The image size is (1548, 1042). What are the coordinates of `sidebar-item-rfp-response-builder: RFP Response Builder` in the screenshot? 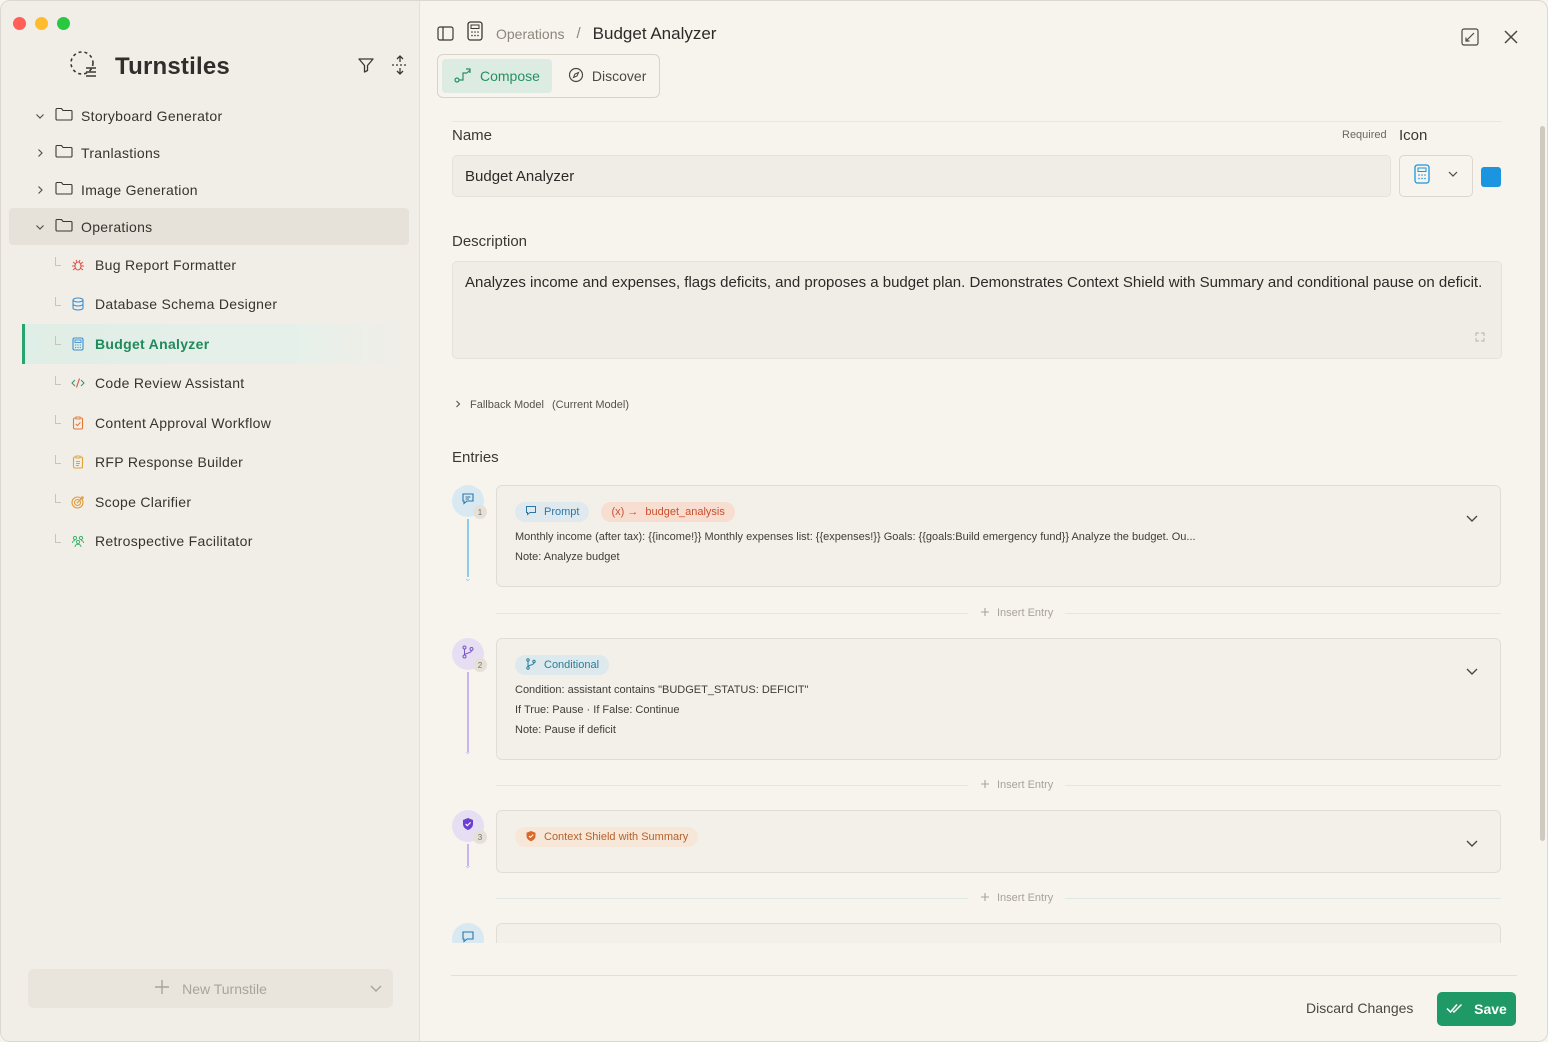 It's located at (209, 463).